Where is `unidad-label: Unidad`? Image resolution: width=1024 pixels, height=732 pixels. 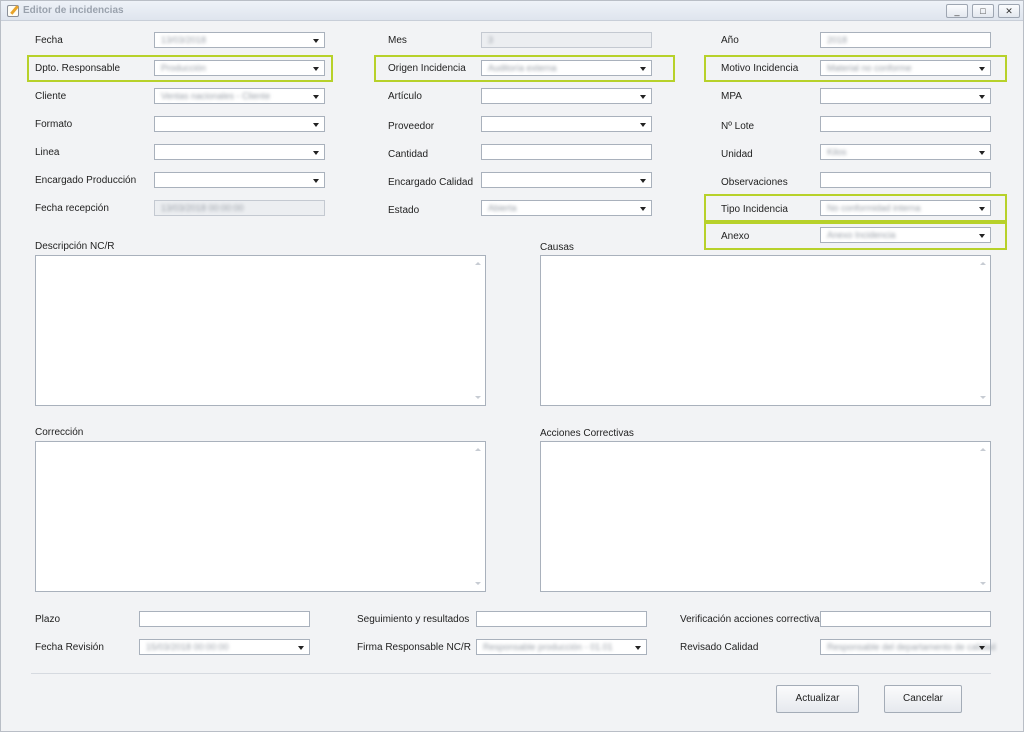
unidad-label: Unidad is located at coordinates (737, 154).